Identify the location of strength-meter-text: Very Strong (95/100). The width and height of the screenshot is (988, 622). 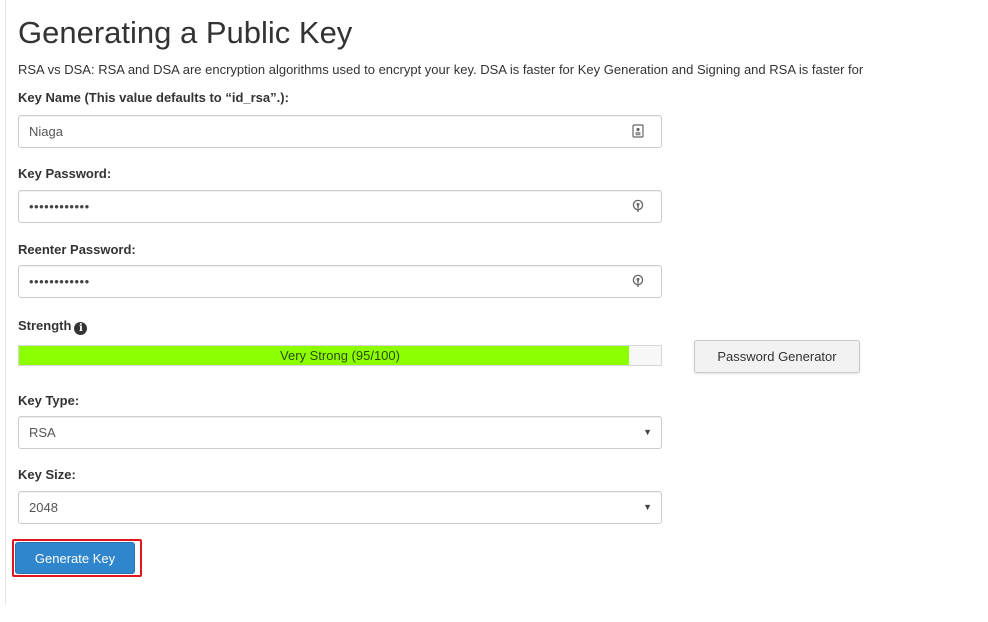
(340, 355).